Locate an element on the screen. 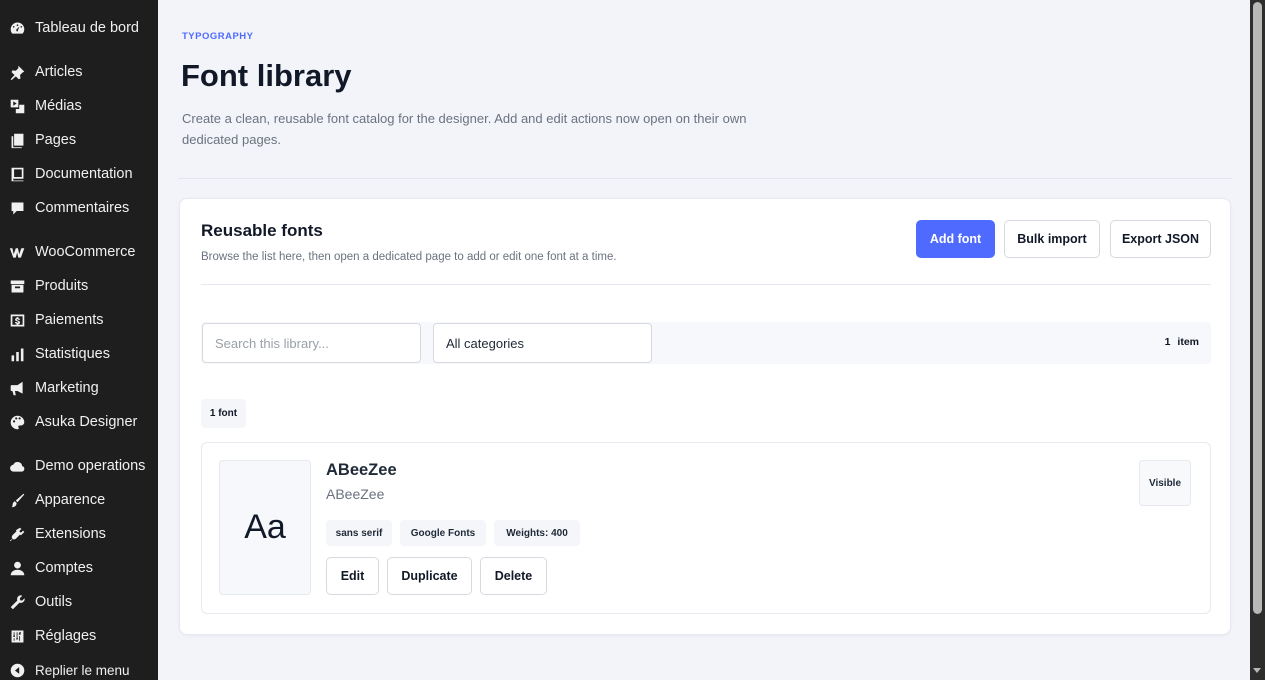 The height and width of the screenshot is (680, 1265). sidebar-item-label: Paiements is located at coordinates (69, 320).